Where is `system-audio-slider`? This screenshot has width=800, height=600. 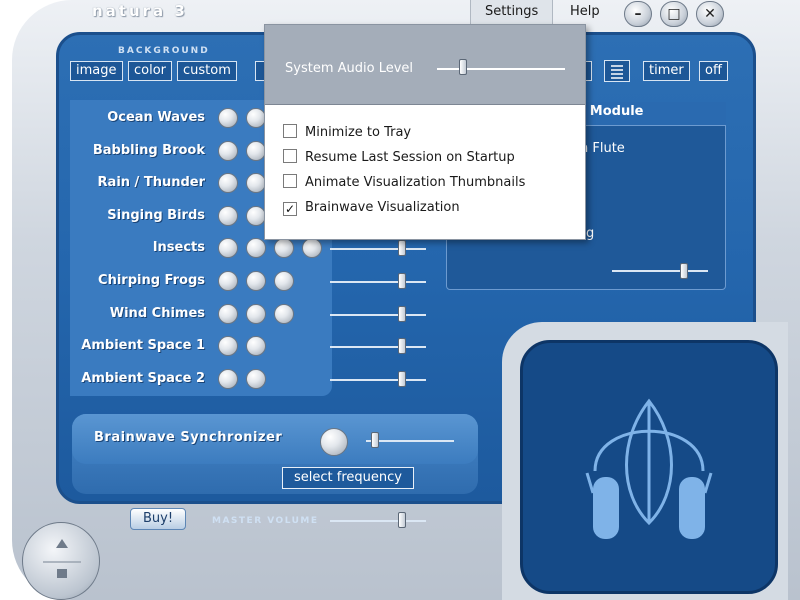
system-audio-slider is located at coordinates (463, 67).